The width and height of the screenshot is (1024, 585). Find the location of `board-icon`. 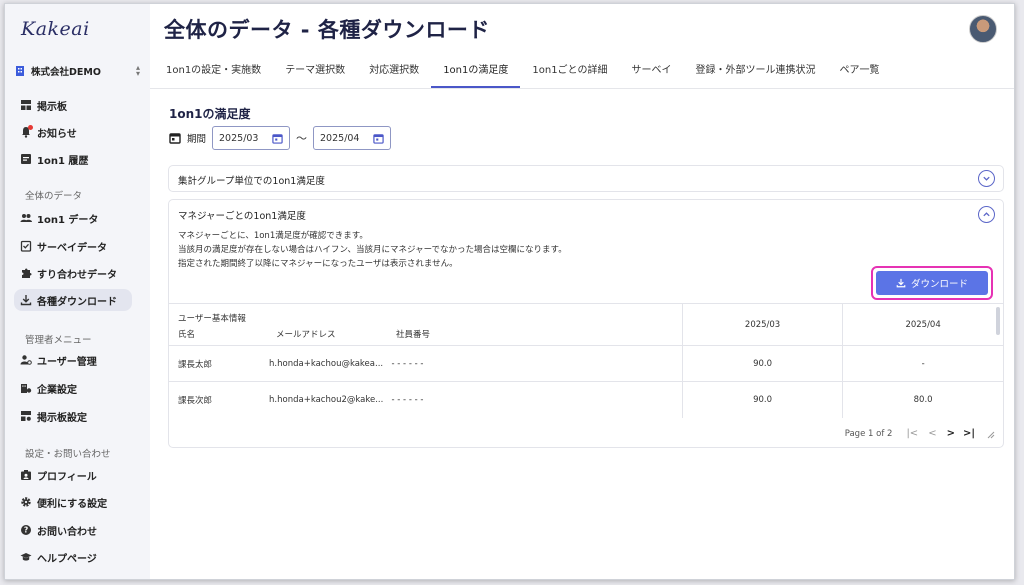

board-icon is located at coordinates (26, 105).